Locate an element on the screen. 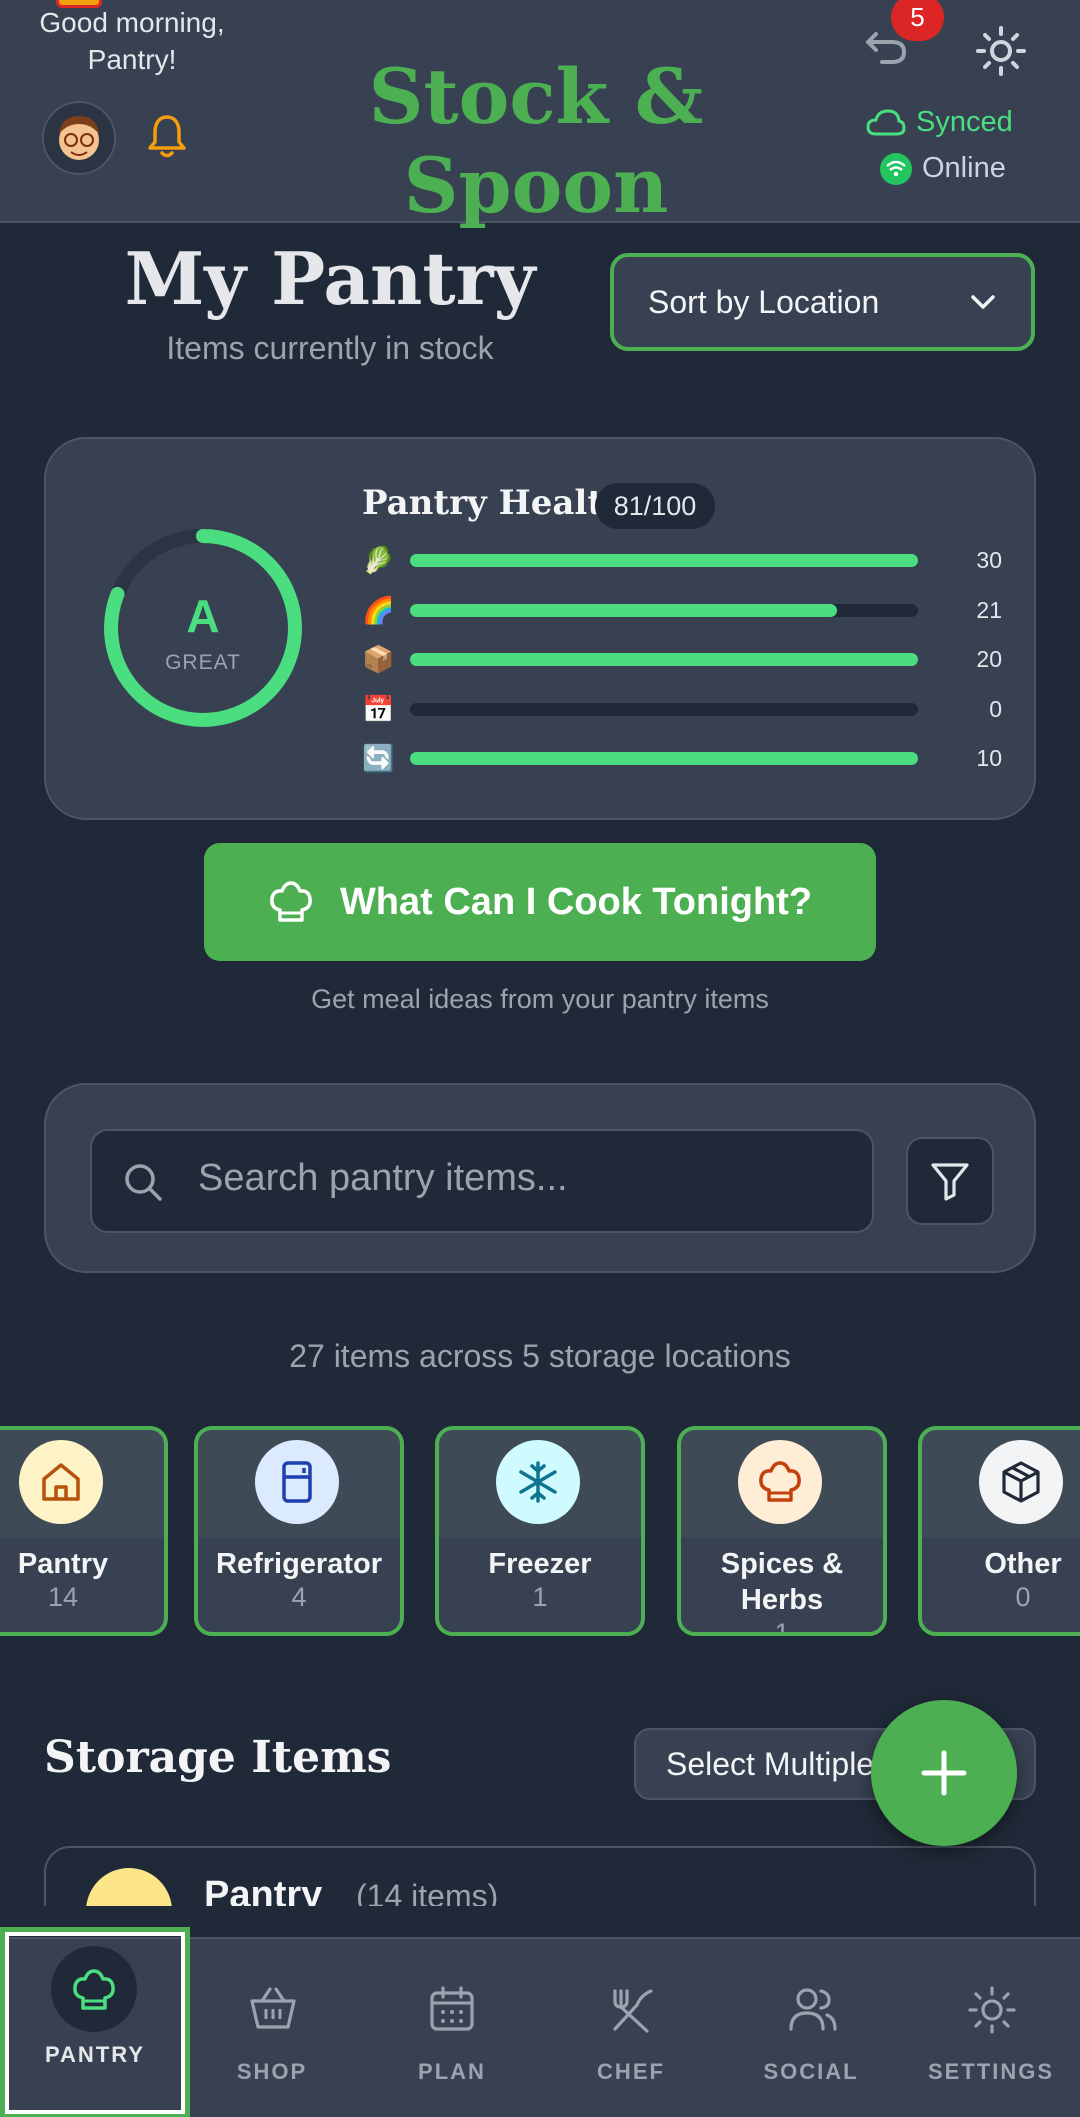 Image resolution: width=1080 pixels, height=2117 pixels. health-metric-row: 🥬 30 is located at coordinates (682, 560).